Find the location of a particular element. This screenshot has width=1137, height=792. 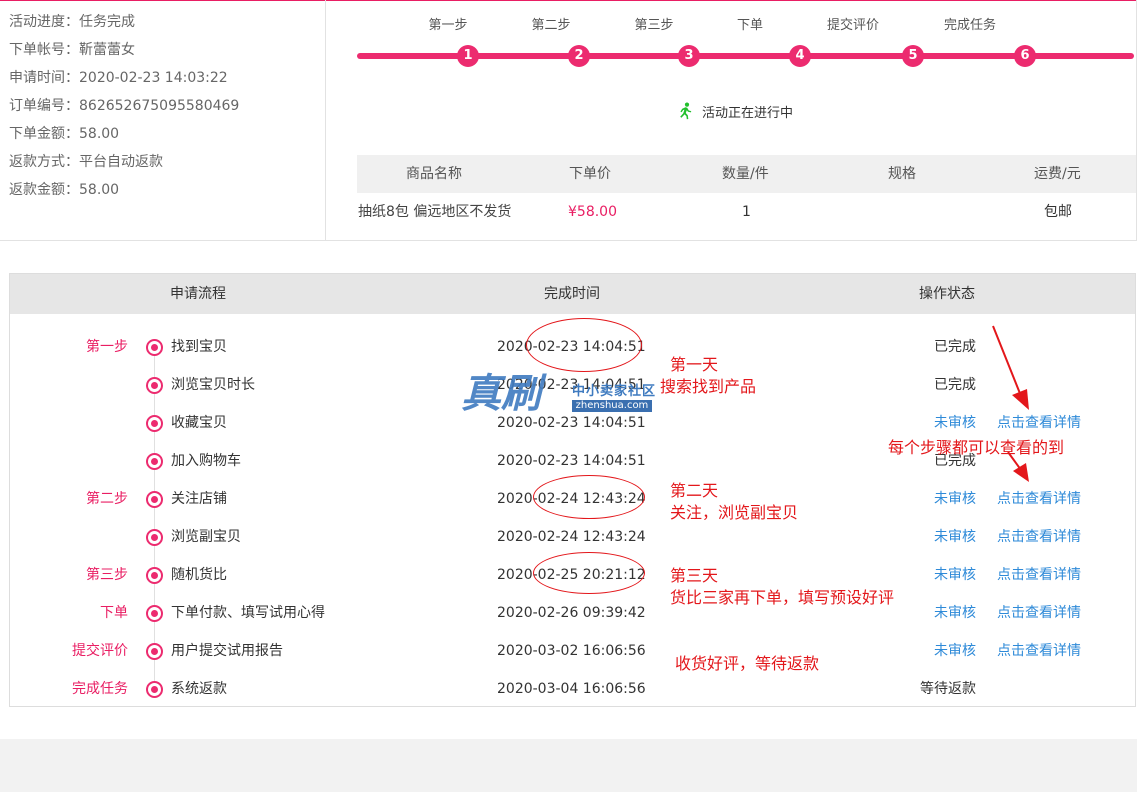

flow-row: 提交评价 用户提交试用报告 2020-03-02 16:06:56 未审核 点击查看详情 is located at coordinates (572, 651).